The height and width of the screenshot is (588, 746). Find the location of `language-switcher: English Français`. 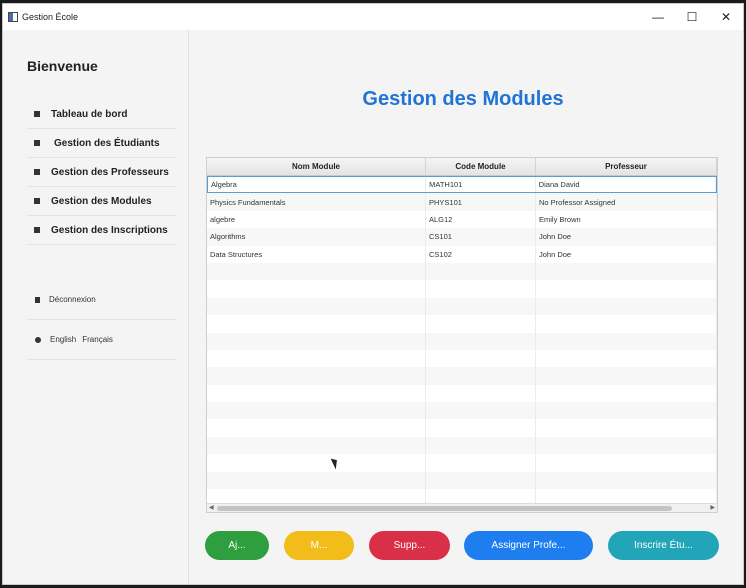

language-switcher: English Français is located at coordinates (102, 340).